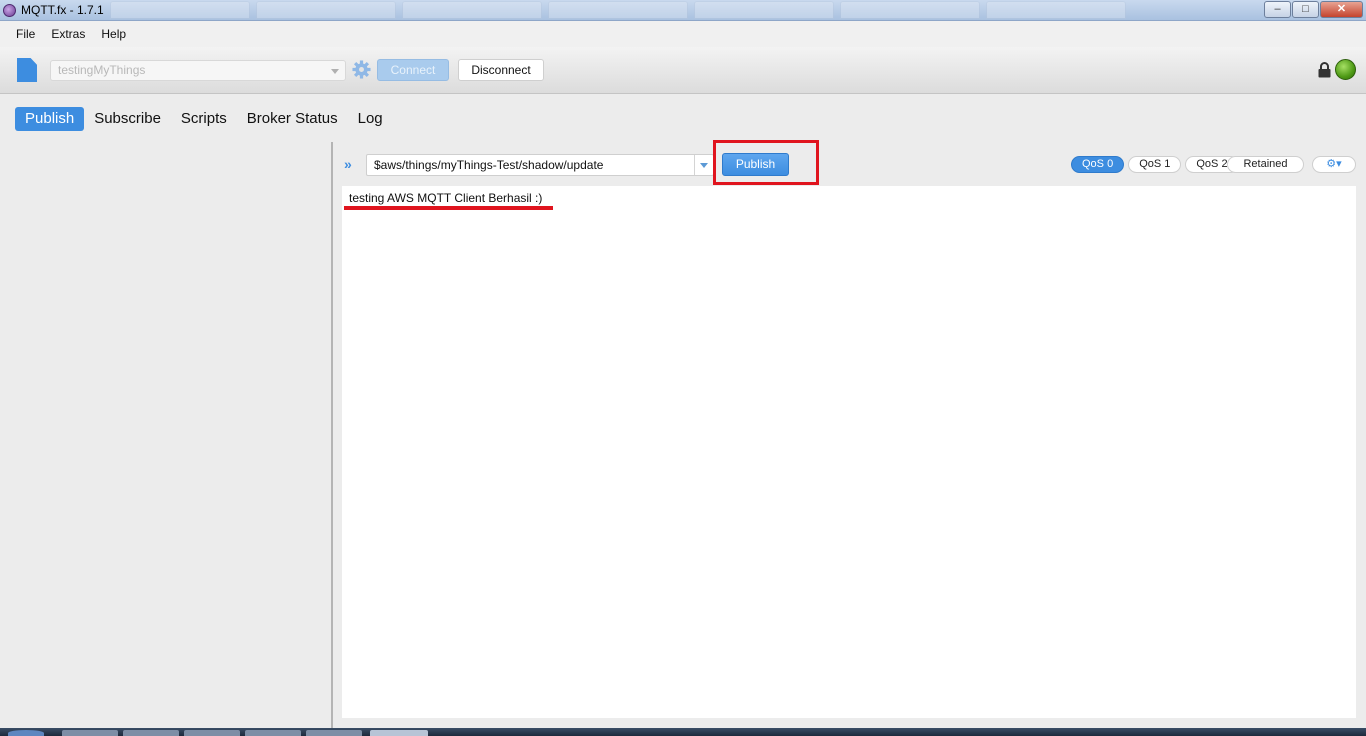 This screenshot has height=736, width=1366. I want to click on window-controls: ‒ □ ✕, so click(1313, 9).